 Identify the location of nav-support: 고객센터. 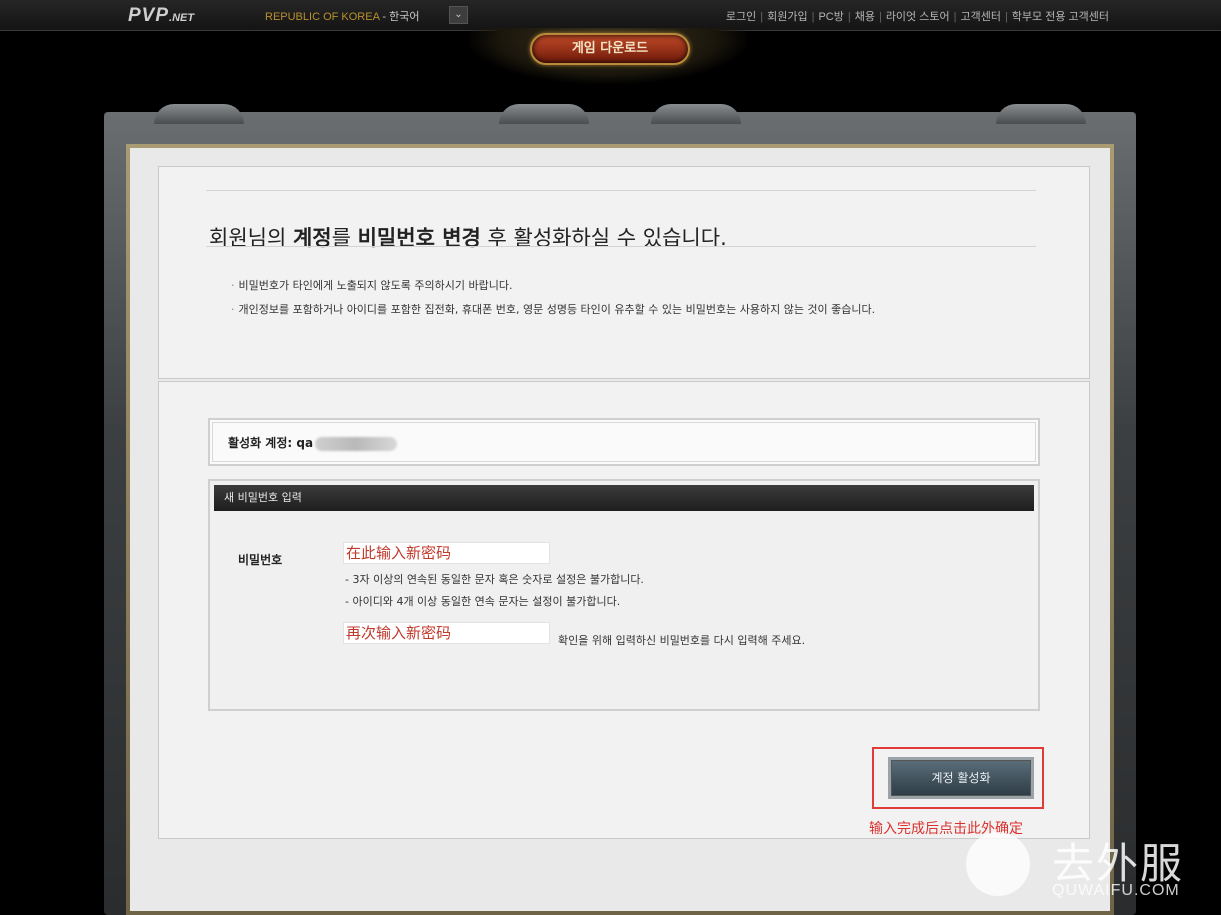
(980, 17).